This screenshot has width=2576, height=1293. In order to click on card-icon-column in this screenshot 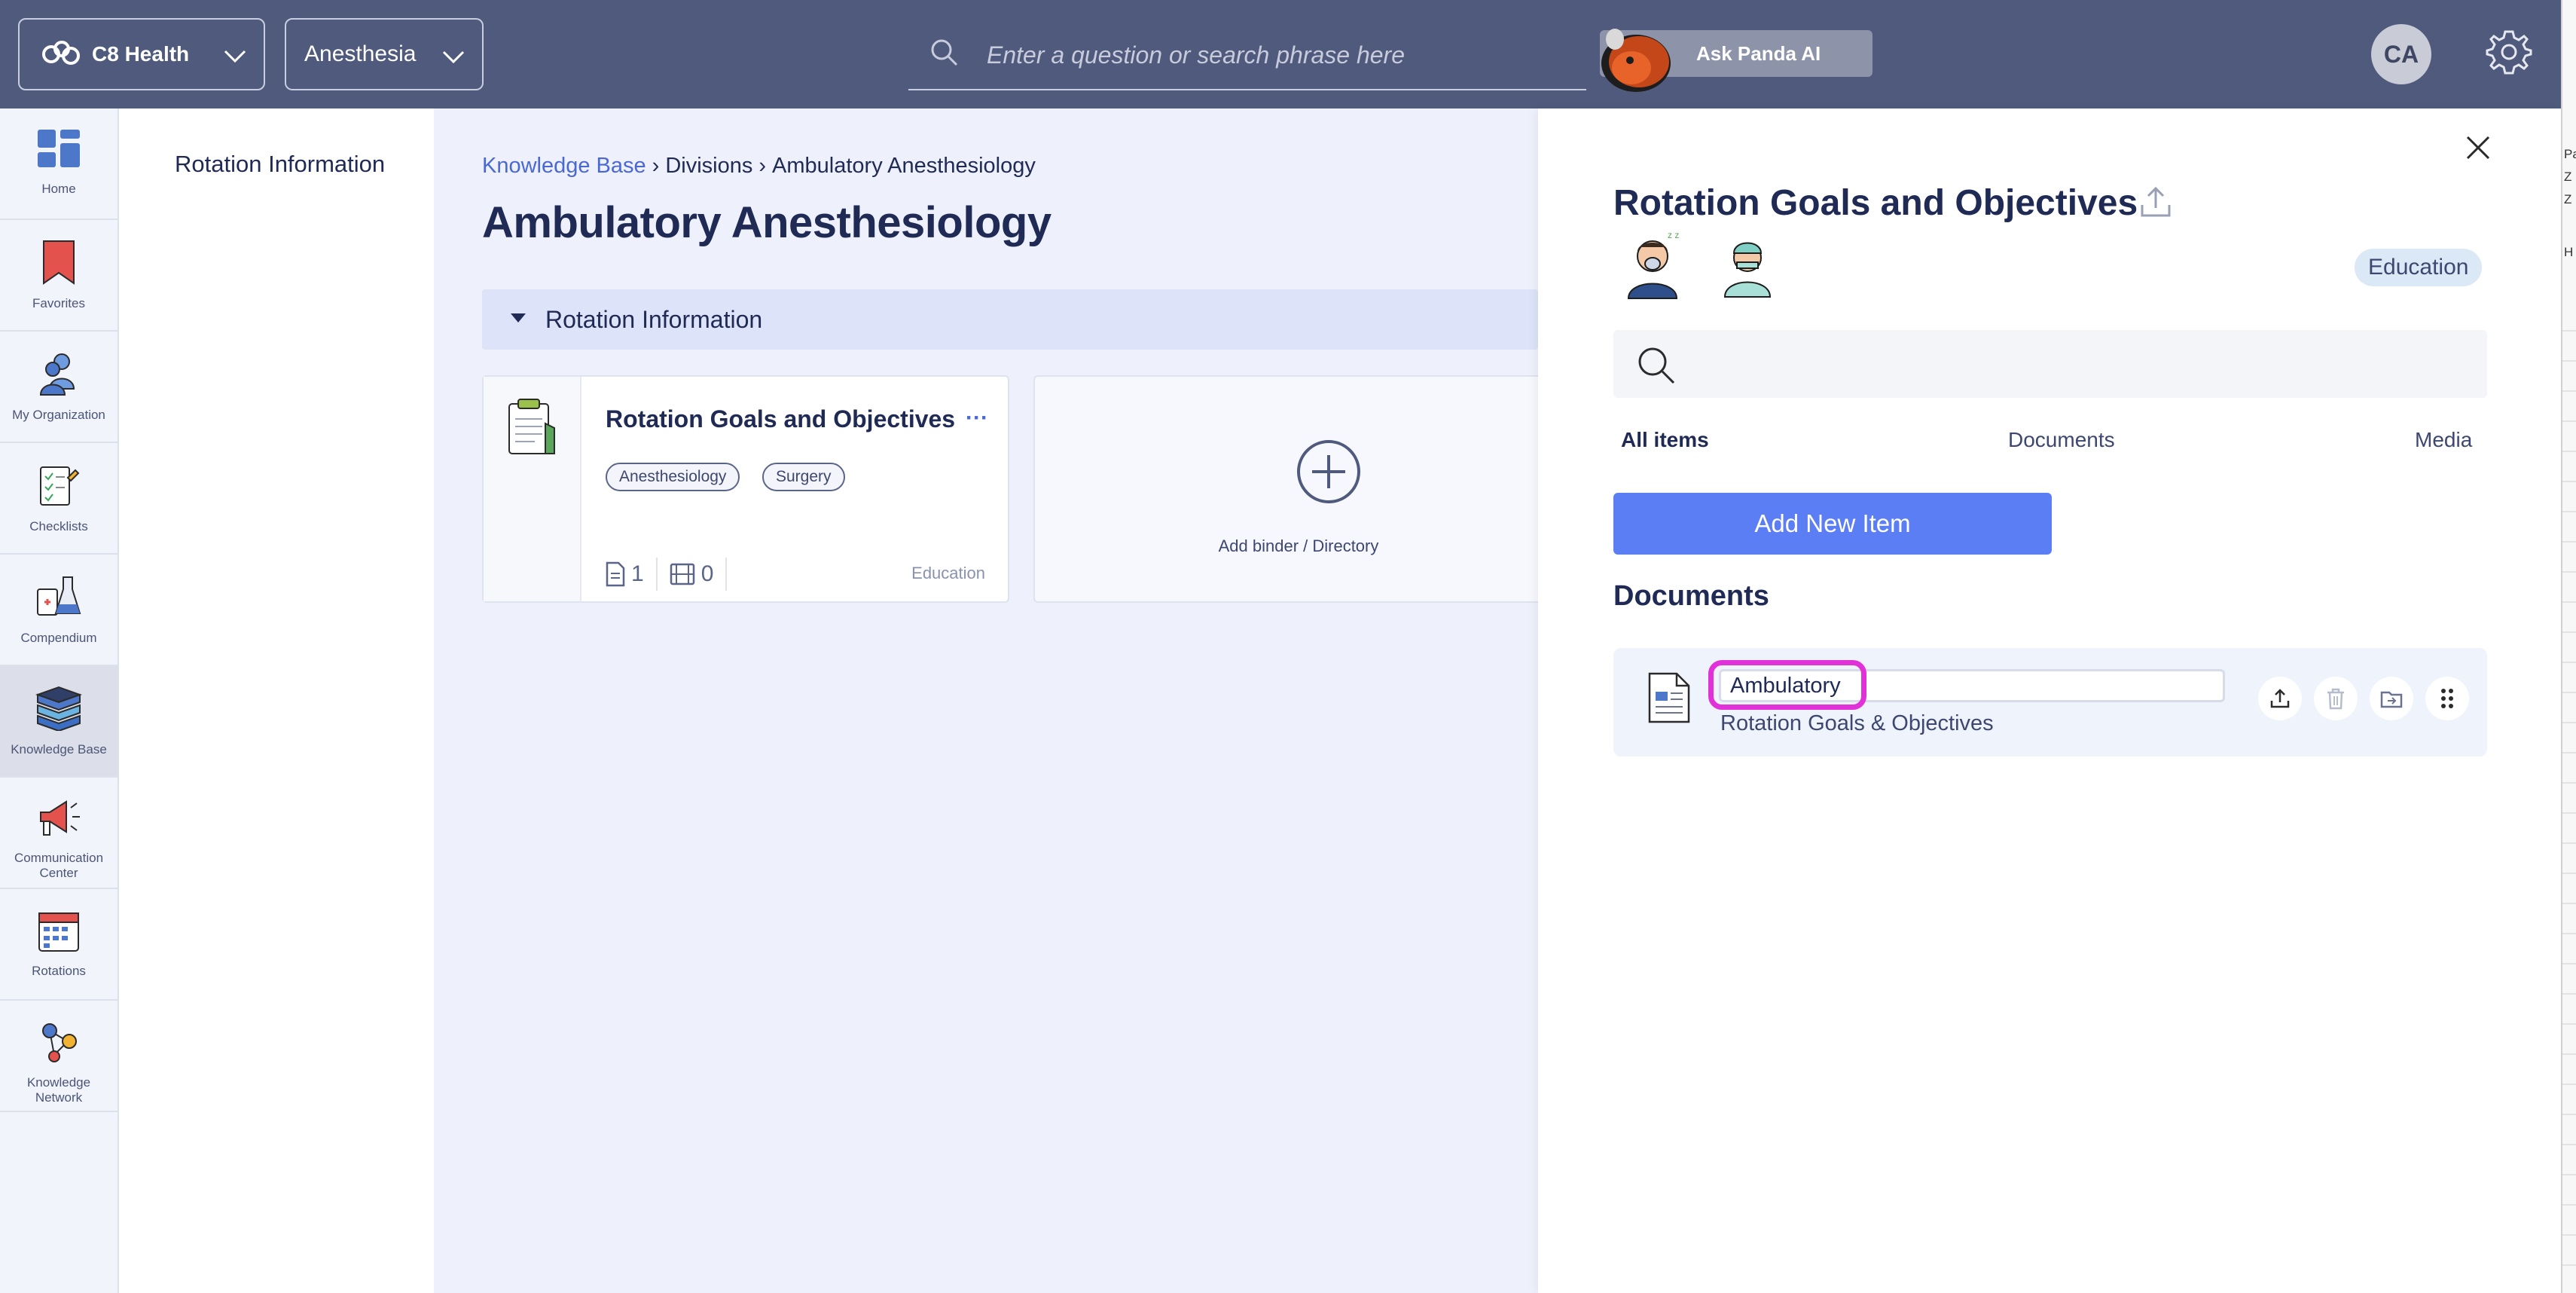, I will do `click(533, 489)`.